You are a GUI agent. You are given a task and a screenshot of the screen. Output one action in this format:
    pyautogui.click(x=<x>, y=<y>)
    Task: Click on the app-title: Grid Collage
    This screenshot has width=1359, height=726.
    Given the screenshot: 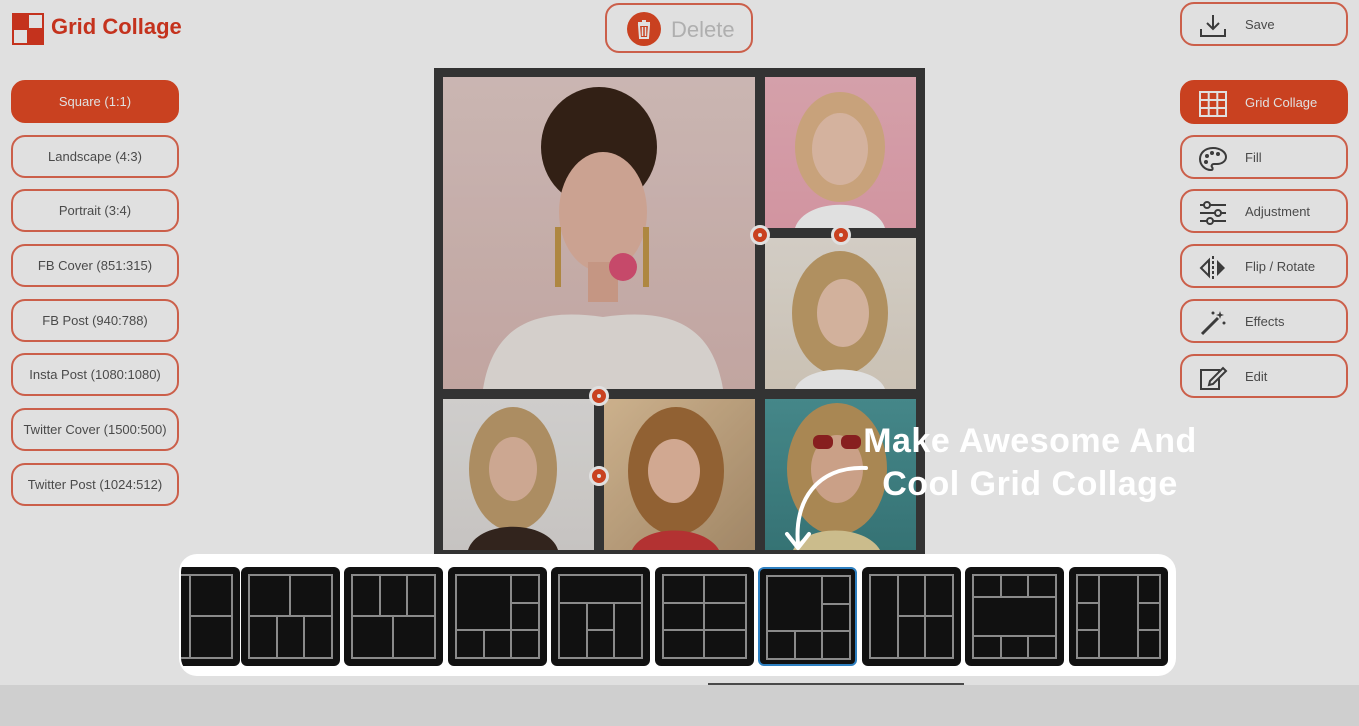 What is the action you would take?
    pyautogui.click(x=116, y=26)
    